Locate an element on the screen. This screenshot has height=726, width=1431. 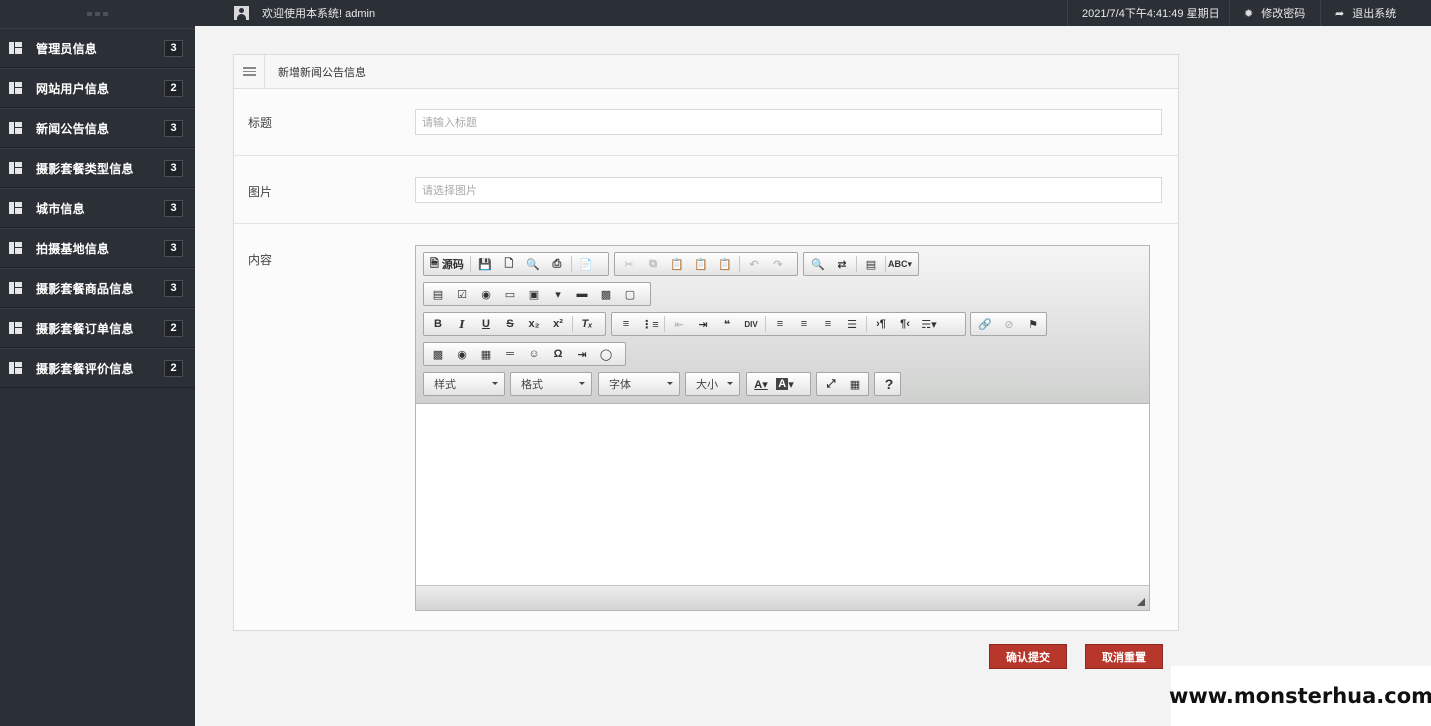
reset-button: 取消重置 is located at coordinates (1124, 656).